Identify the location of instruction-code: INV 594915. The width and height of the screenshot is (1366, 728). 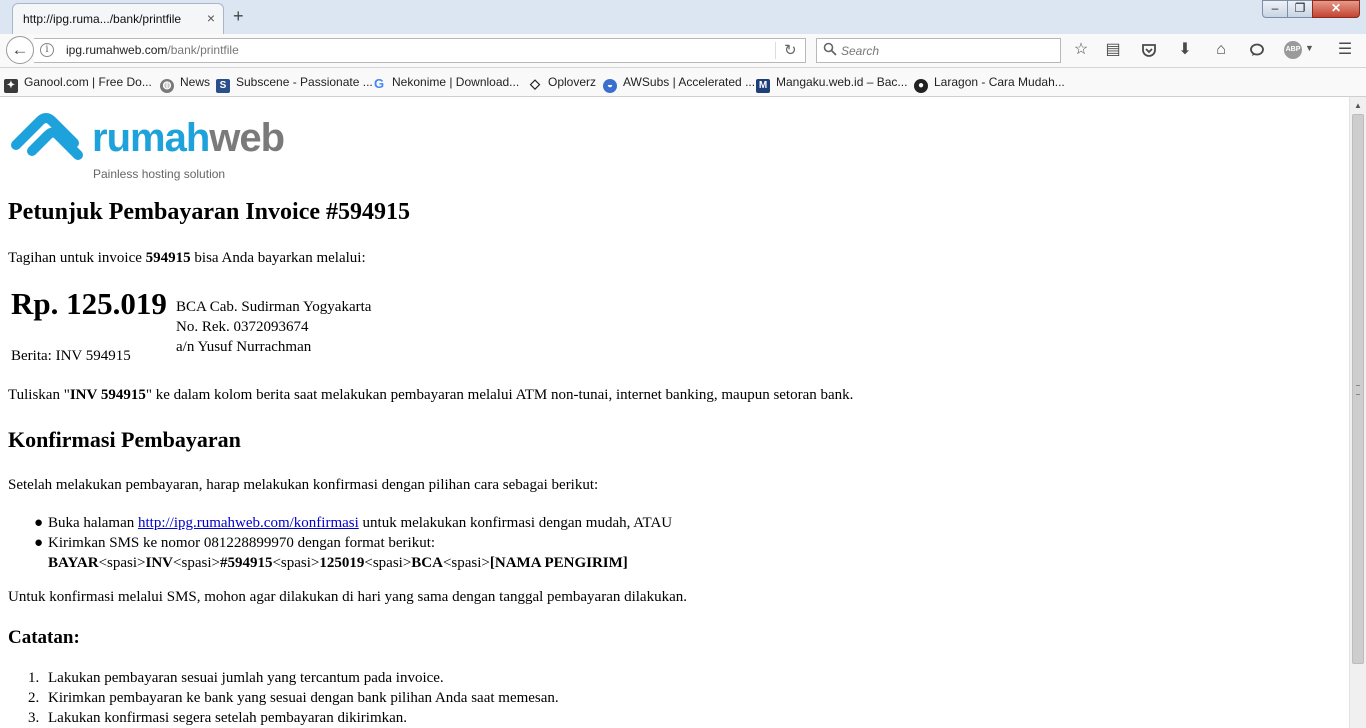
(107, 395).